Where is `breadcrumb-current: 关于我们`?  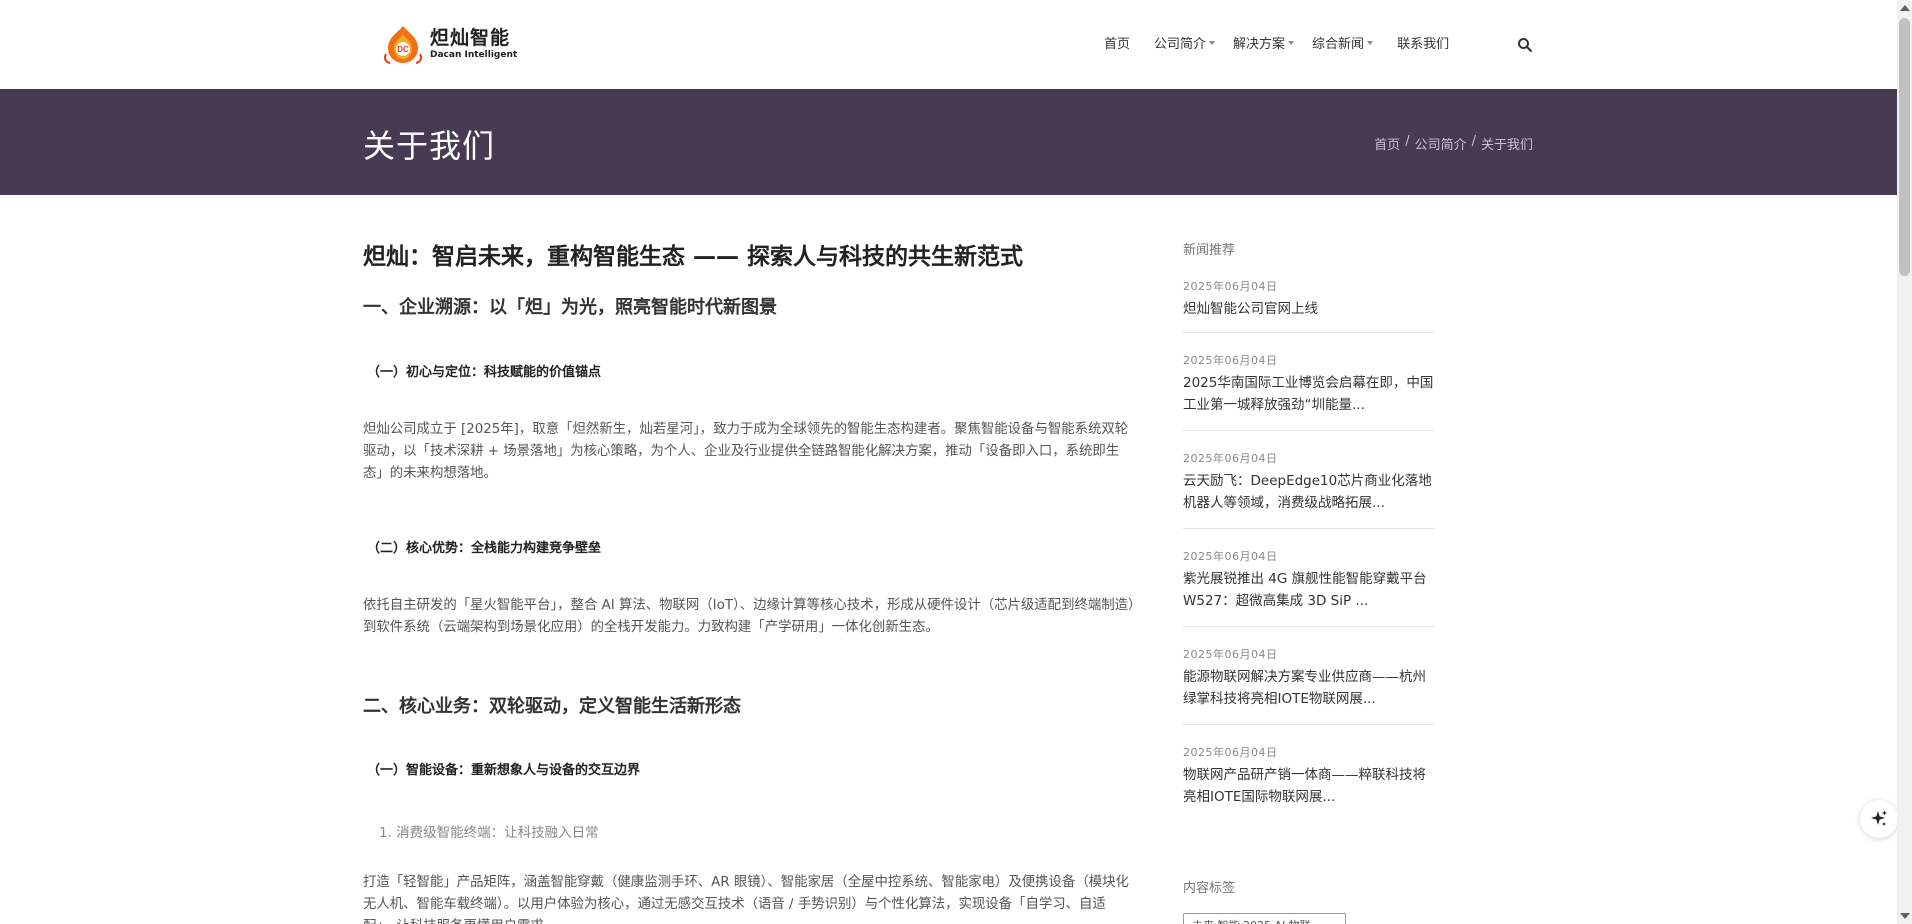 breadcrumb-current: 关于我们 is located at coordinates (1506, 145).